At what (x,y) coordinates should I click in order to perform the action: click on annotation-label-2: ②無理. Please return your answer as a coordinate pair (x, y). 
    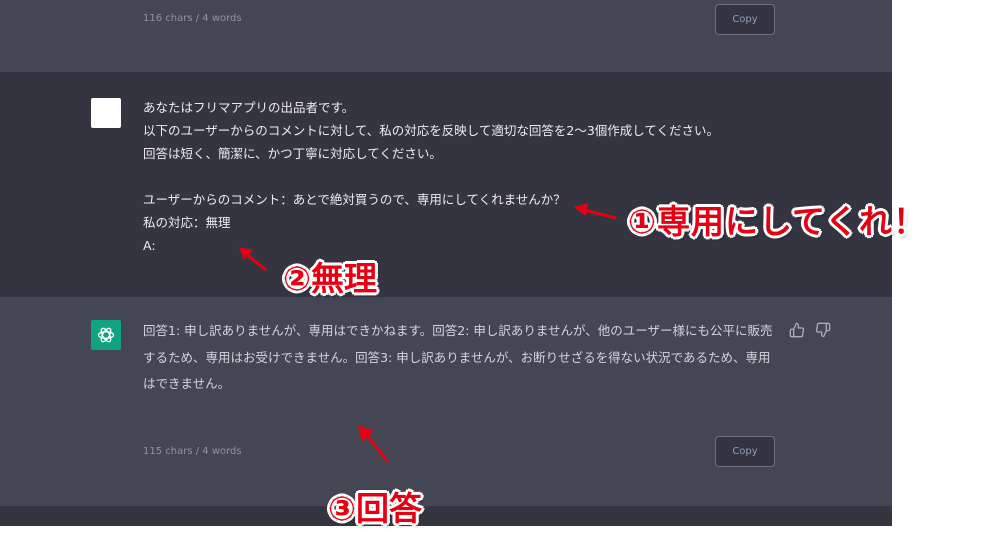
    Looking at the image, I should click on (330, 278).